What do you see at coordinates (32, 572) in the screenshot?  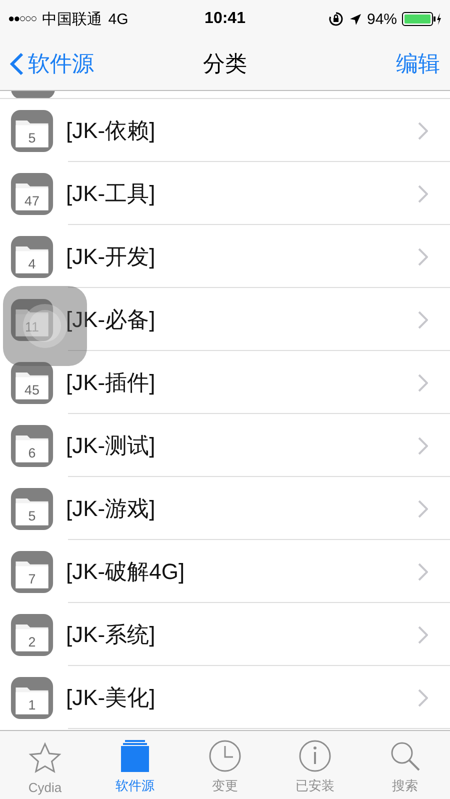 I see `folder-icon: 7` at bounding box center [32, 572].